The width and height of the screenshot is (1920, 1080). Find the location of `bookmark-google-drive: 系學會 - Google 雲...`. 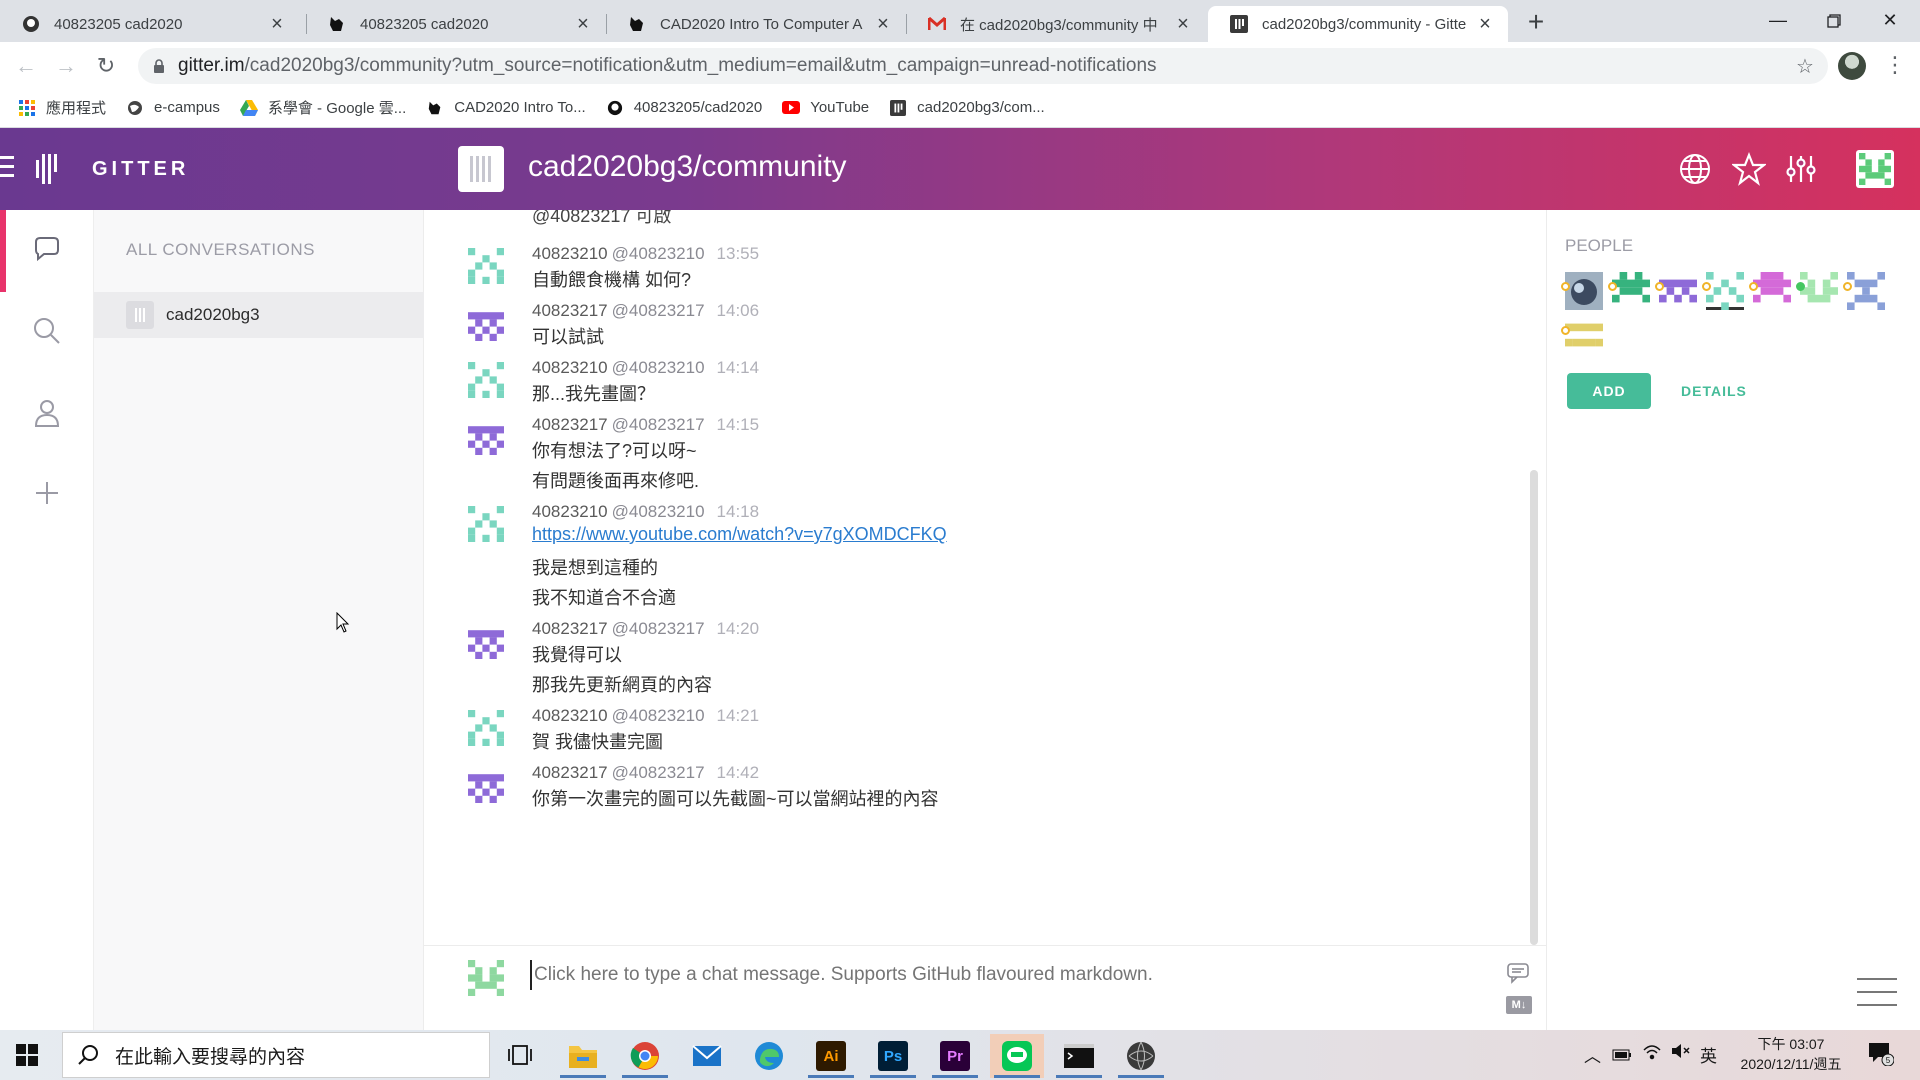

bookmark-google-drive: 系學會 - Google 雲... is located at coordinates (322, 107).